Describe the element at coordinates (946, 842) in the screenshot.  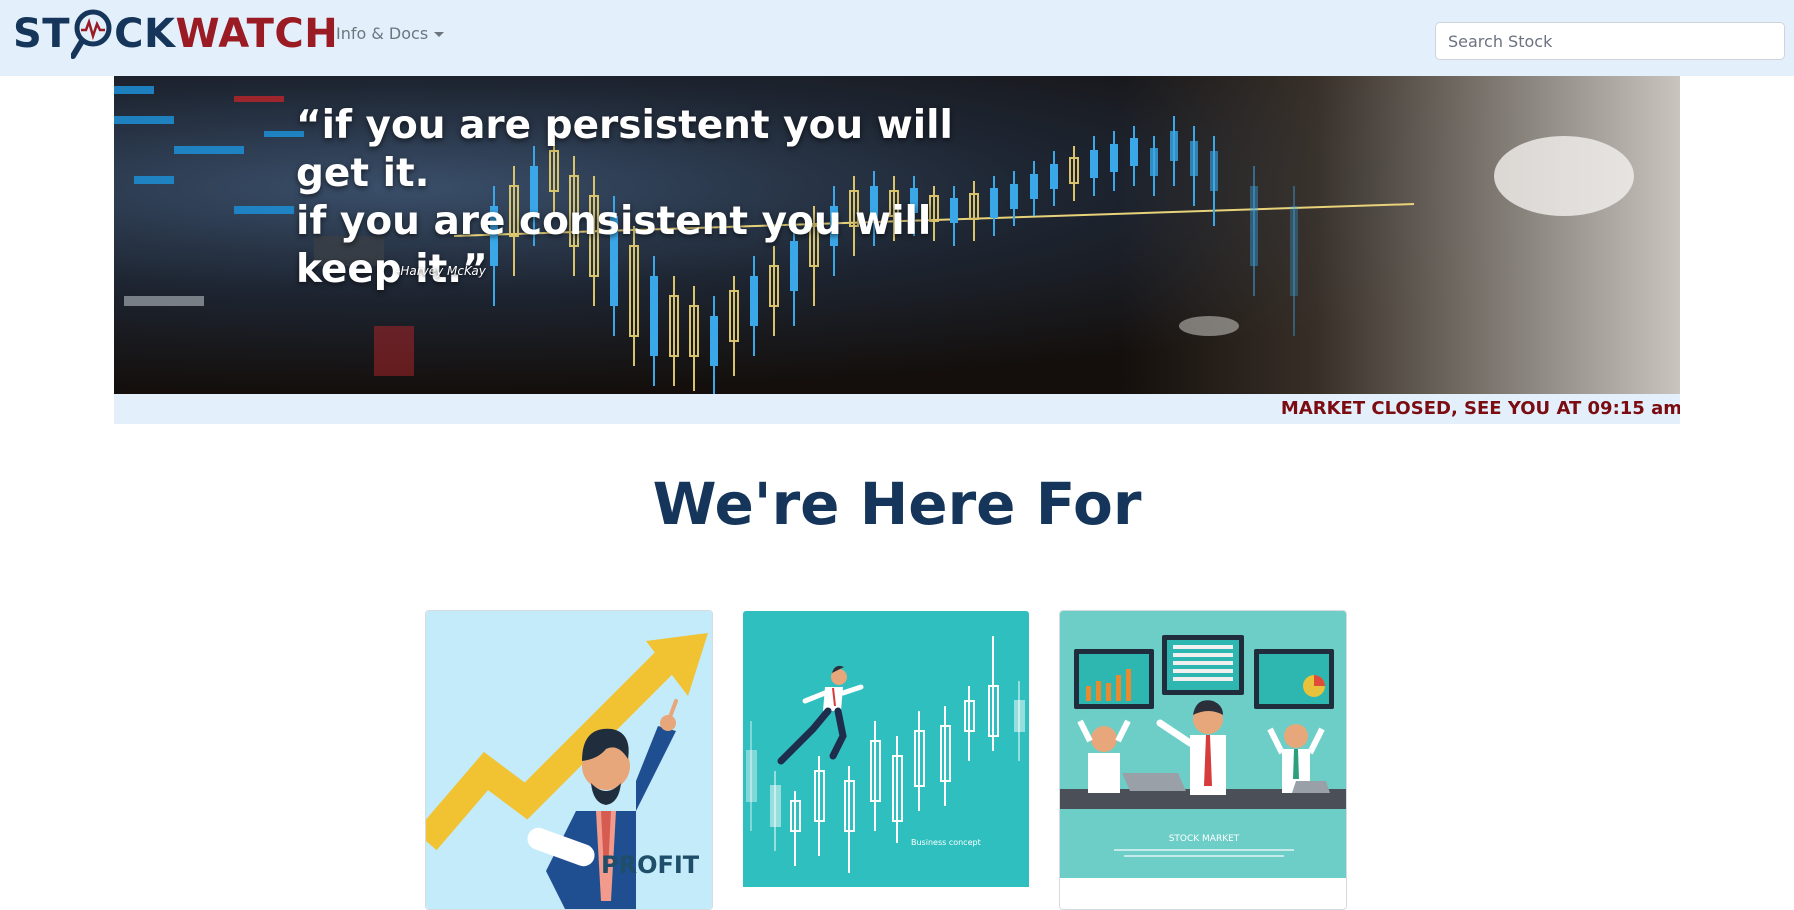
I see `business-concept-caption: Business concept` at that location.